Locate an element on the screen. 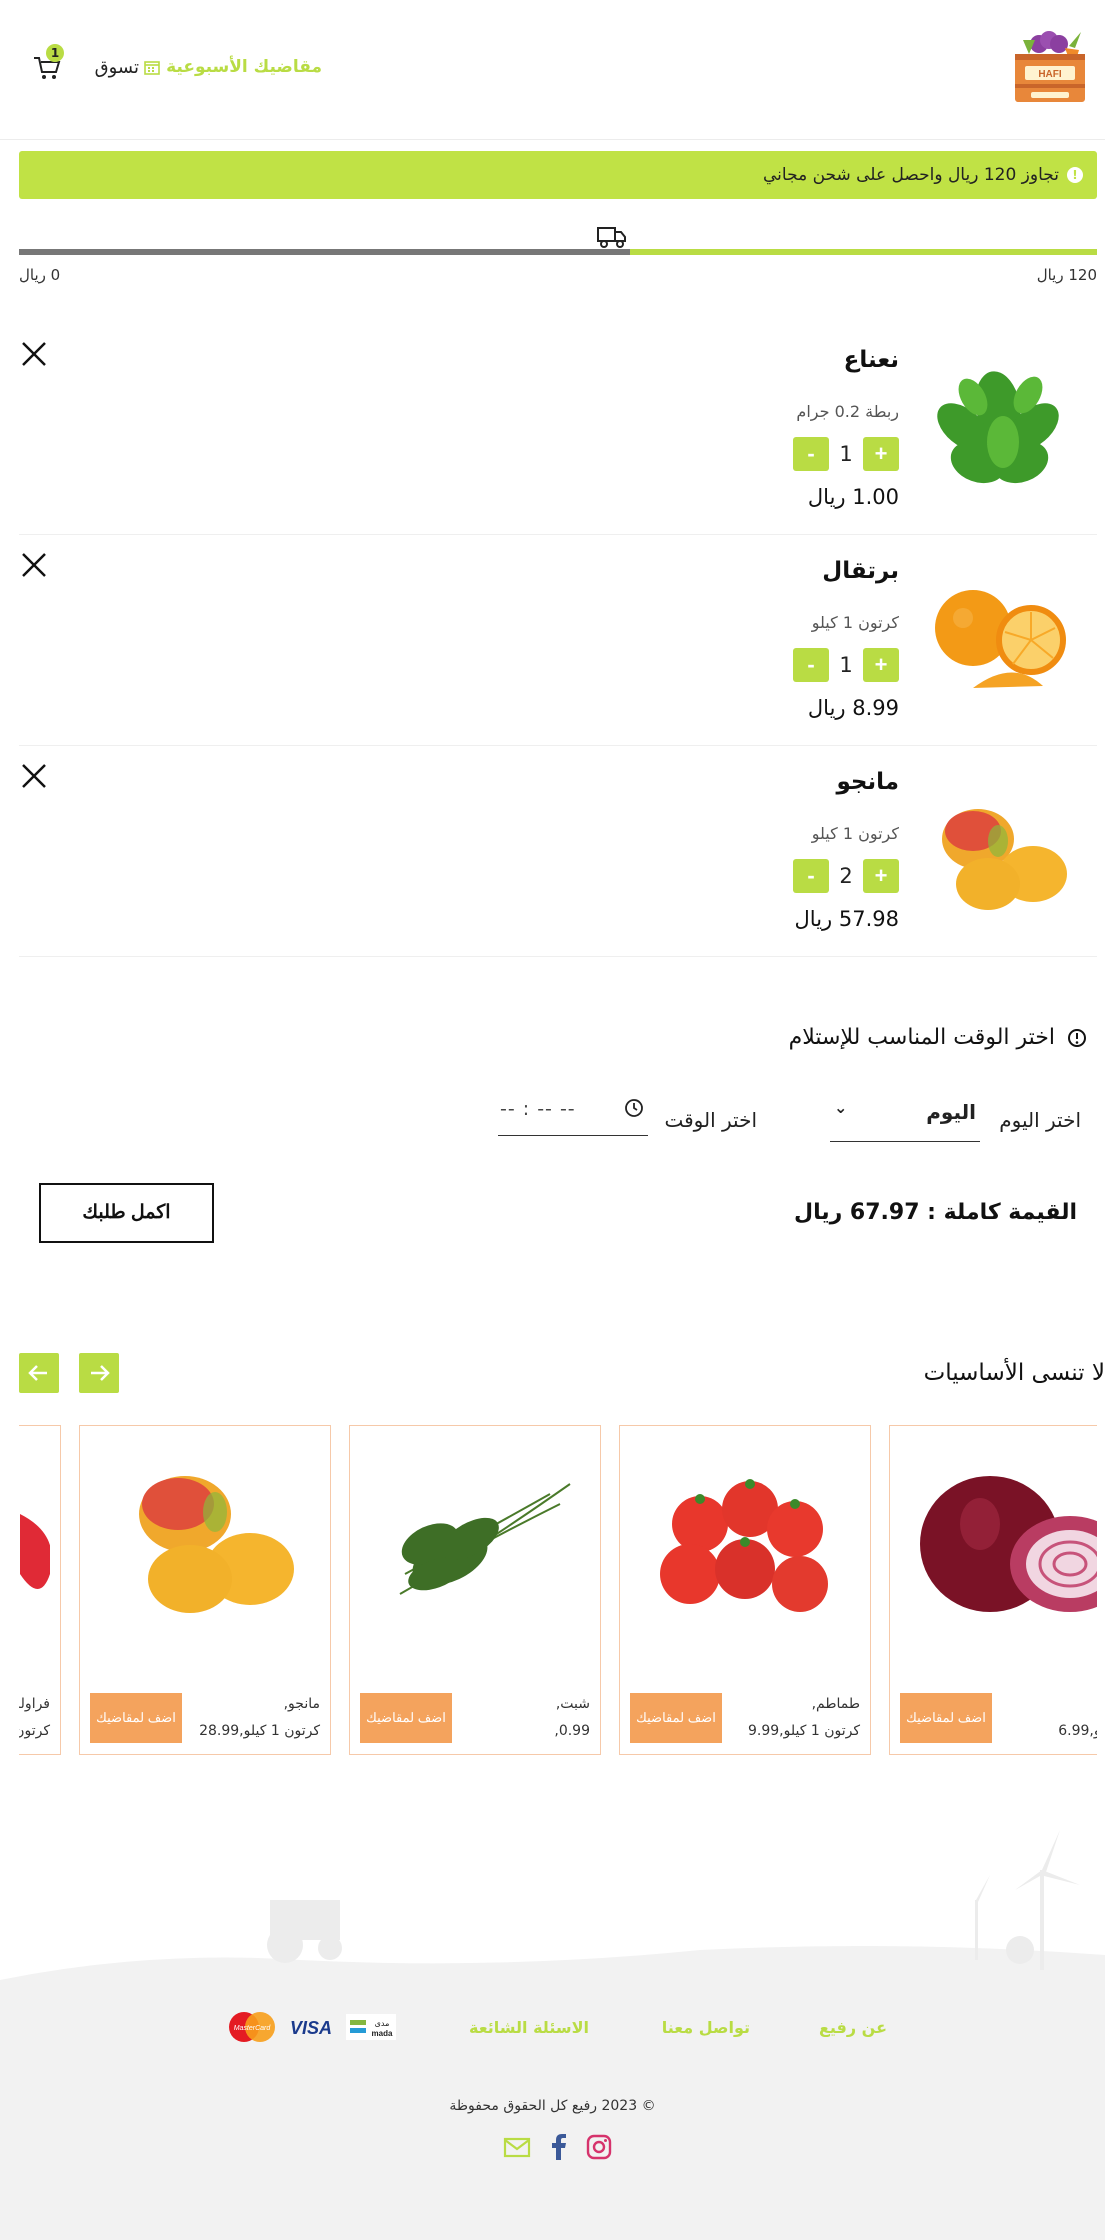 This screenshot has width=1105, height=2240. mastercard-logo: MasterCard is located at coordinates (252, 2027).